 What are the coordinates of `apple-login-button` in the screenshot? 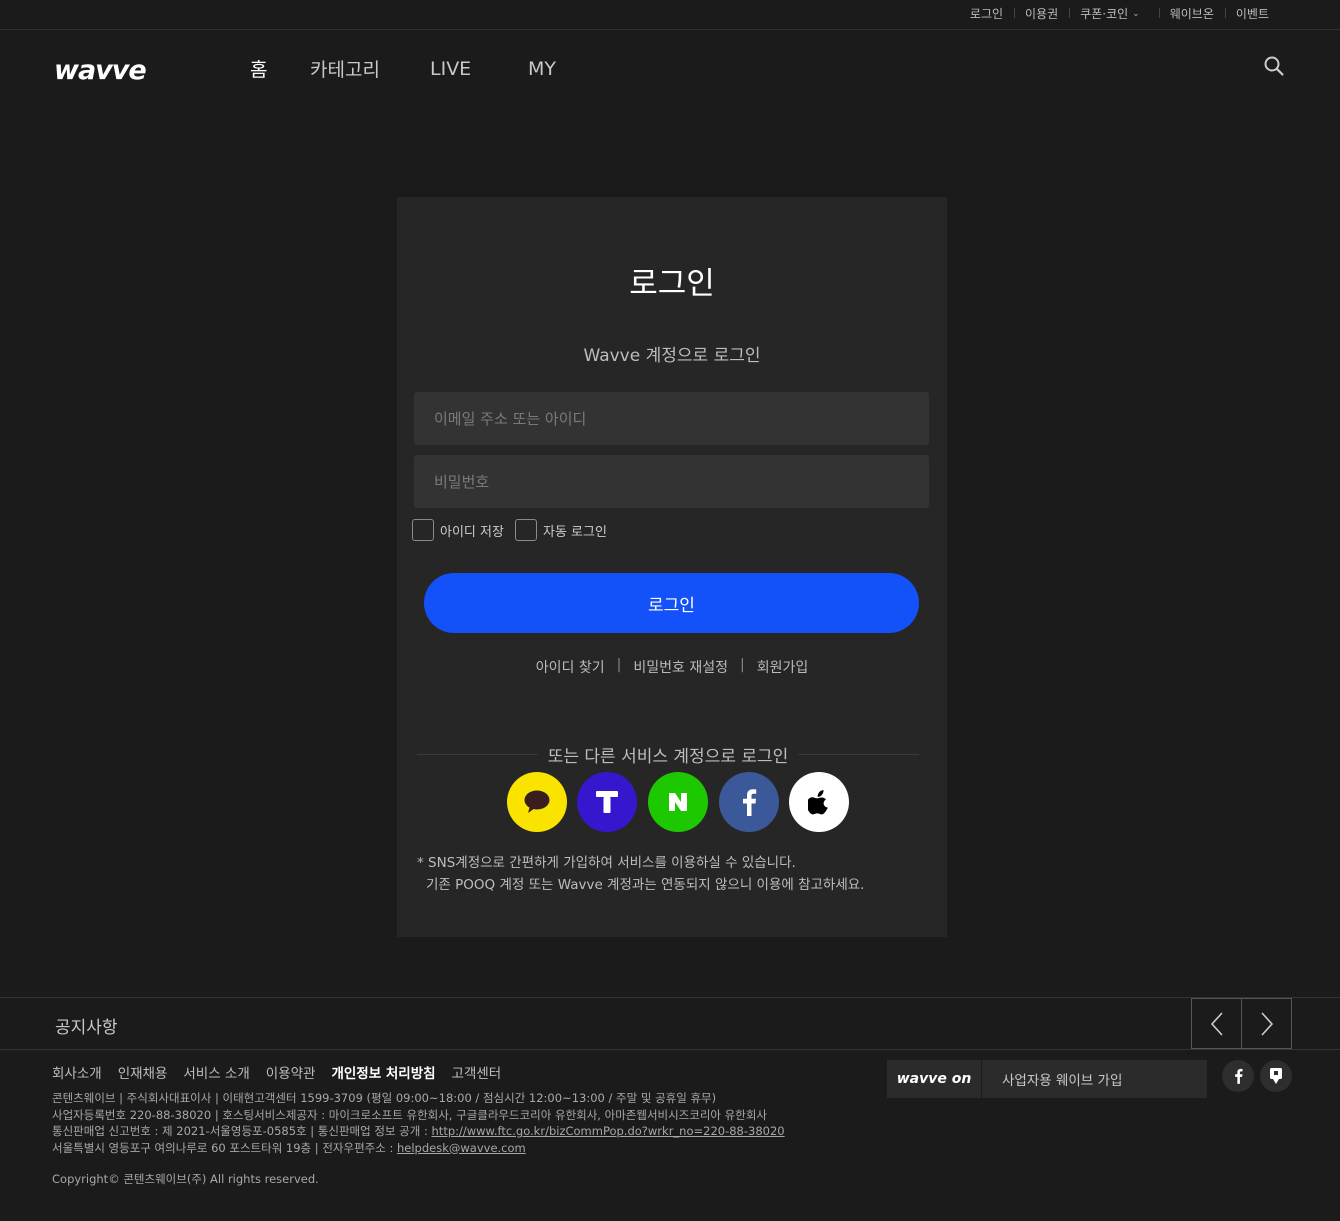 It's located at (819, 802).